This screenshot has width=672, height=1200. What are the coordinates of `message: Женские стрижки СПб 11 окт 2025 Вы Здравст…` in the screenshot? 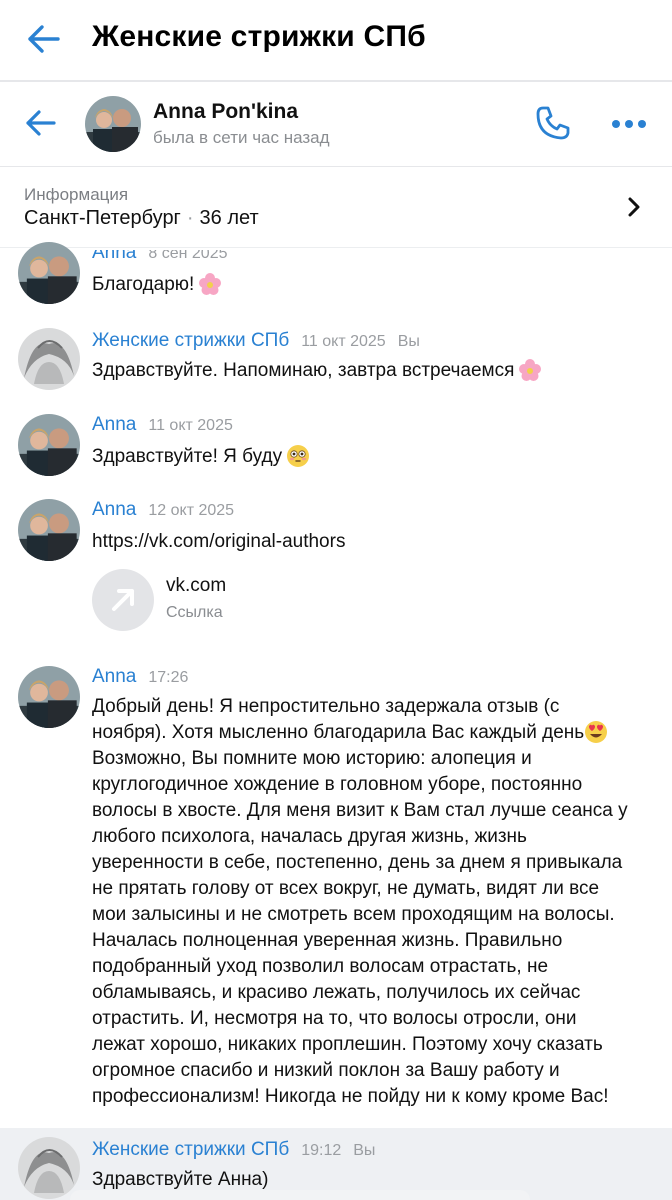 It's located at (336, 361).